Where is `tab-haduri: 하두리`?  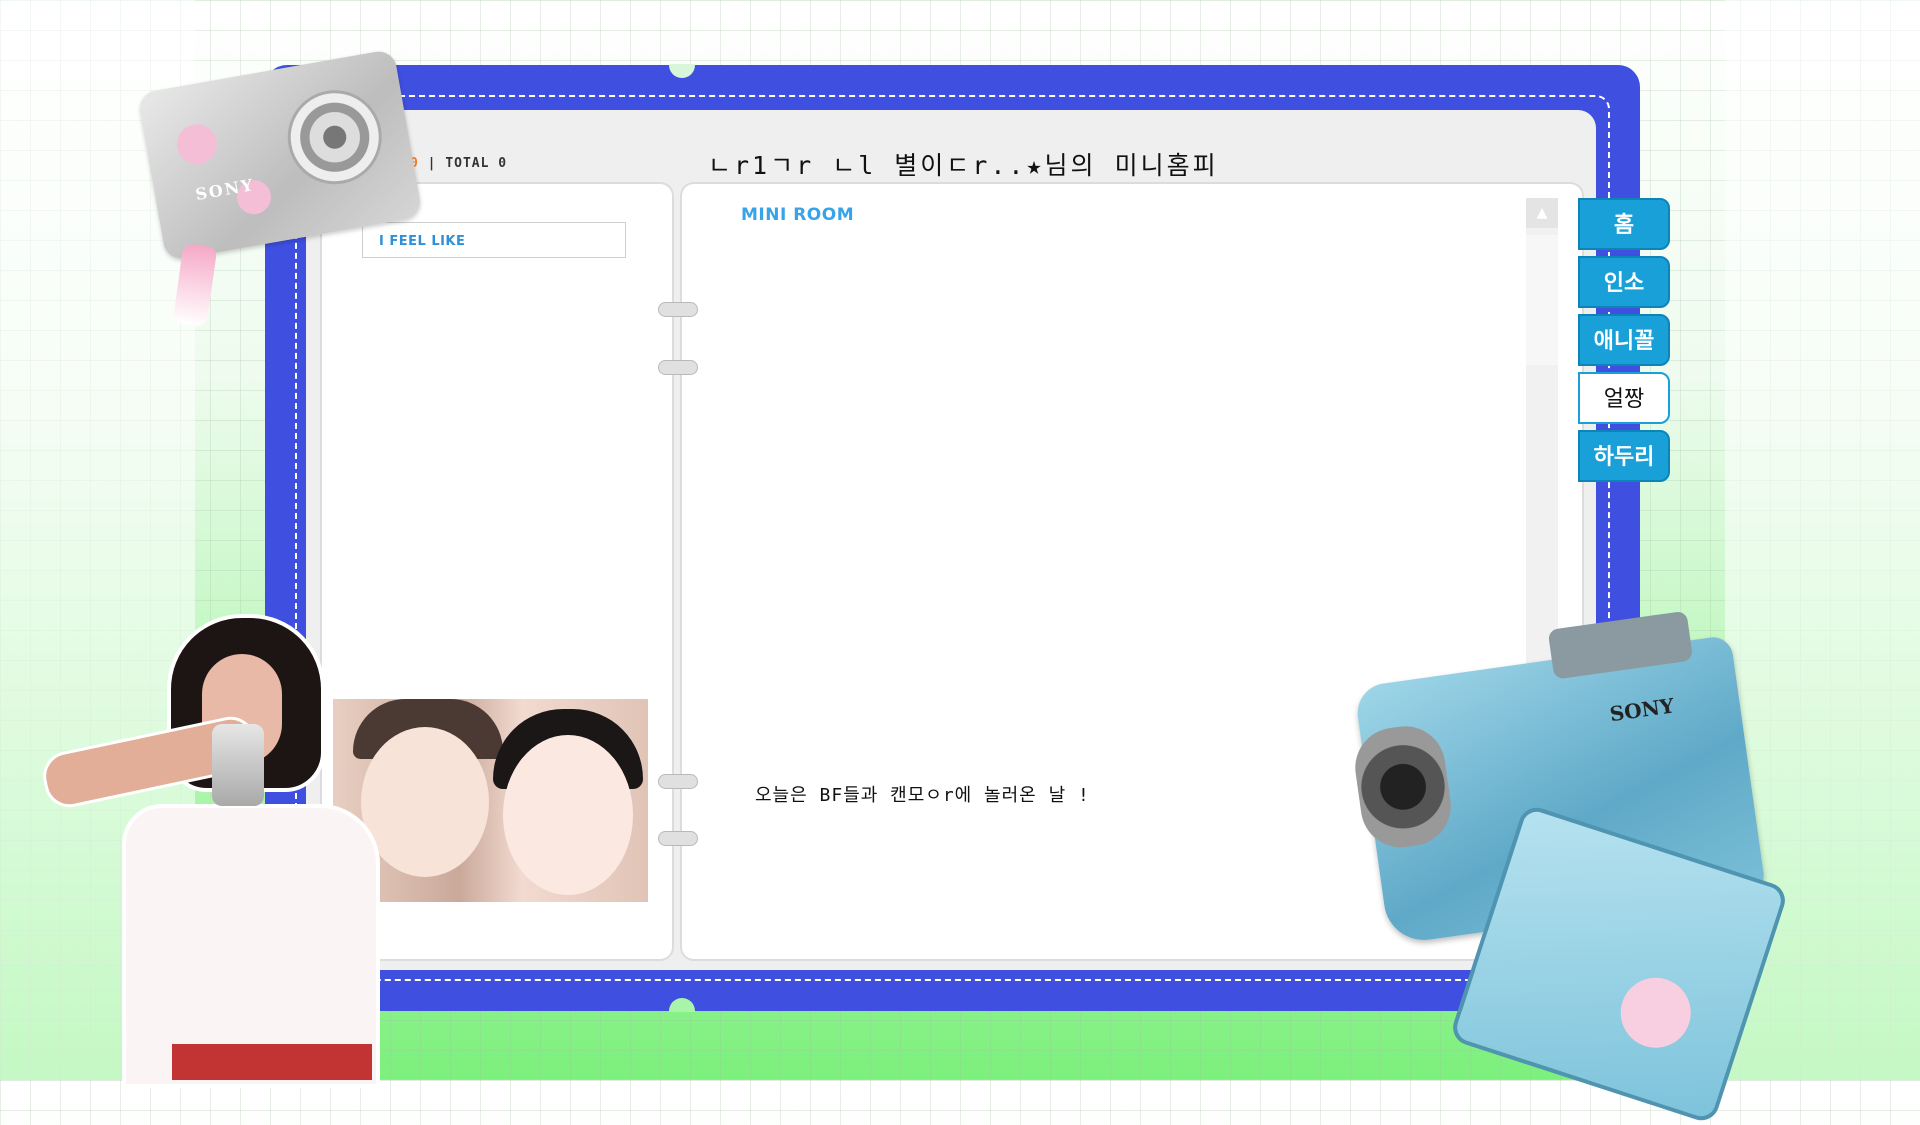 tab-haduri: 하두리 is located at coordinates (1624, 456).